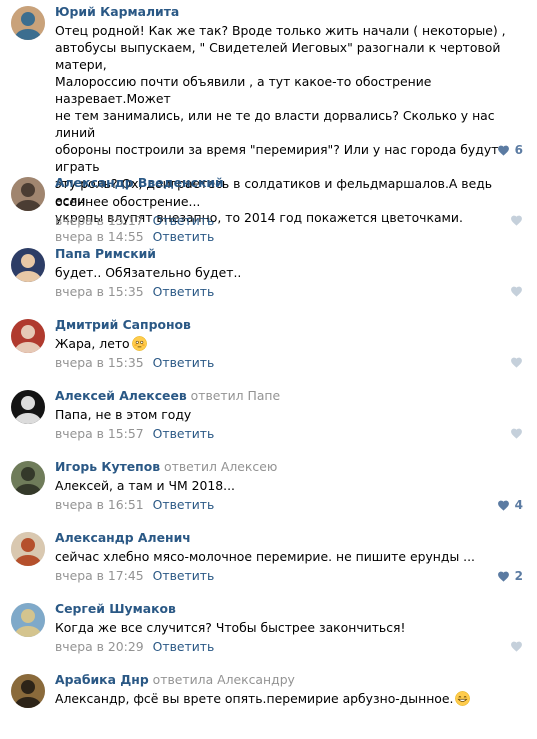 The image size is (537, 739). What do you see at coordinates (99, 433) in the screenshot?
I see `timestamp: вчера в 15:57` at bounding box center [99, 433].